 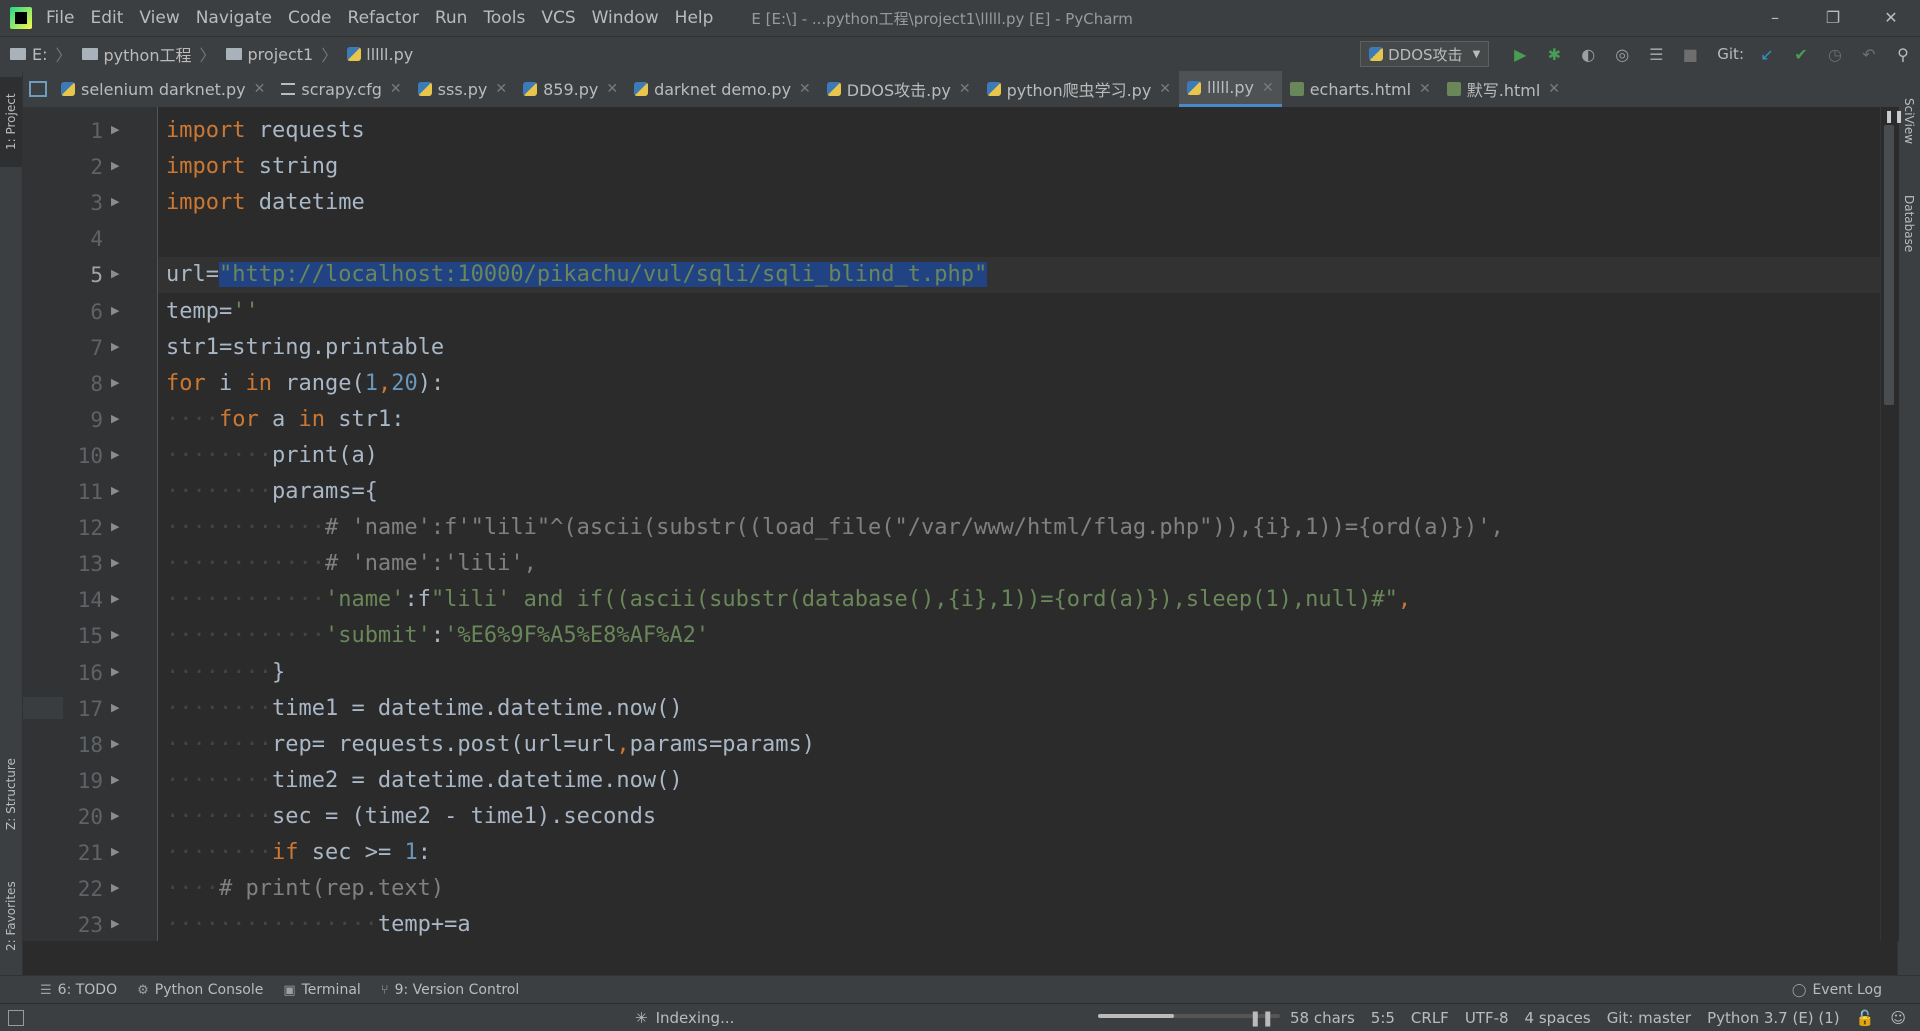 I want to click on editor-scrollbar: ❚❚, so click(x=1892, y=524).